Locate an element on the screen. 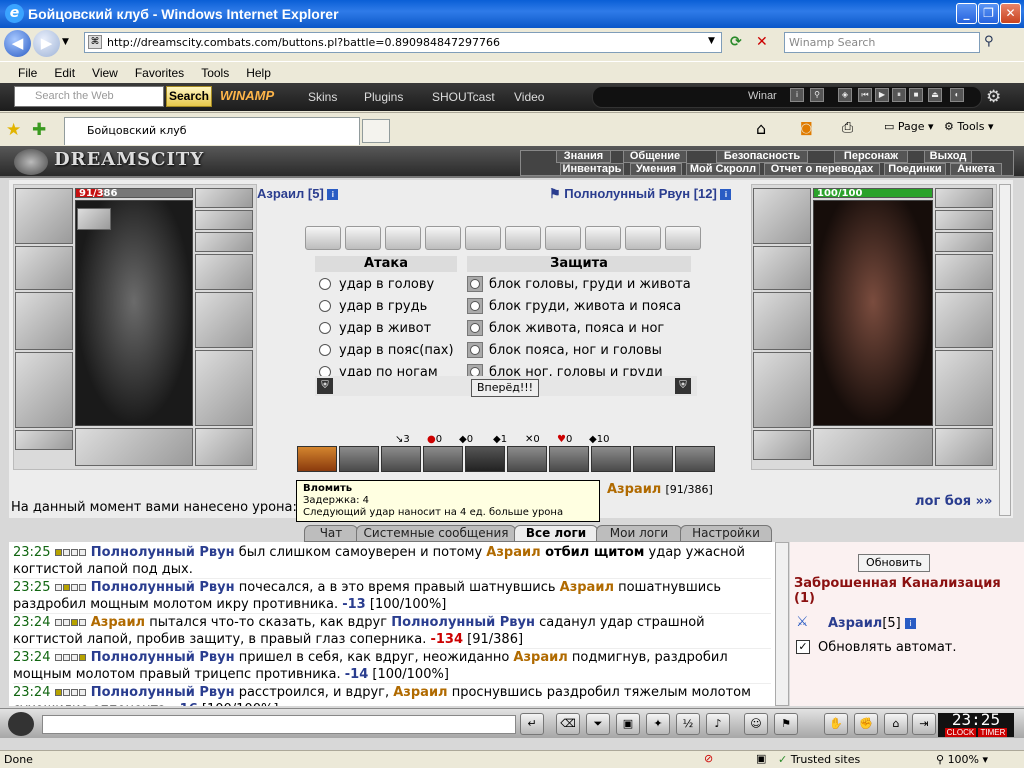  winamp-menu-shoutcast: SHOUTcast is located at coordinates (463, 97).